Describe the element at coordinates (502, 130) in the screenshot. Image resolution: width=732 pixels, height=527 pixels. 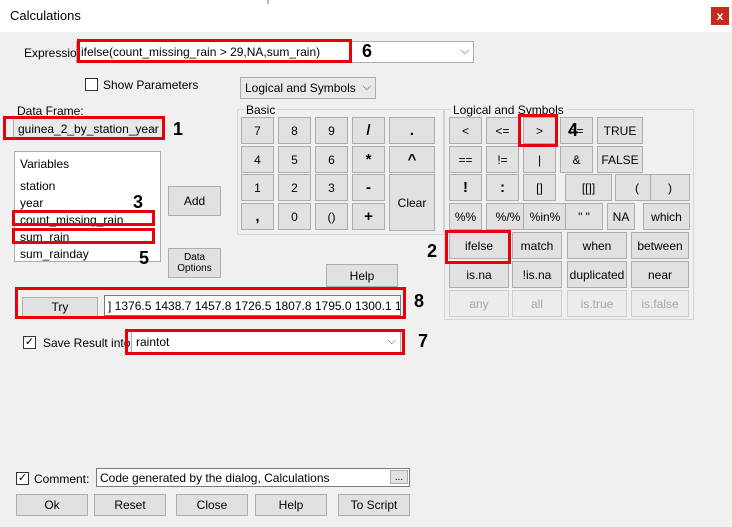
I see `logical-key-less-equal-button: <=` at that location.